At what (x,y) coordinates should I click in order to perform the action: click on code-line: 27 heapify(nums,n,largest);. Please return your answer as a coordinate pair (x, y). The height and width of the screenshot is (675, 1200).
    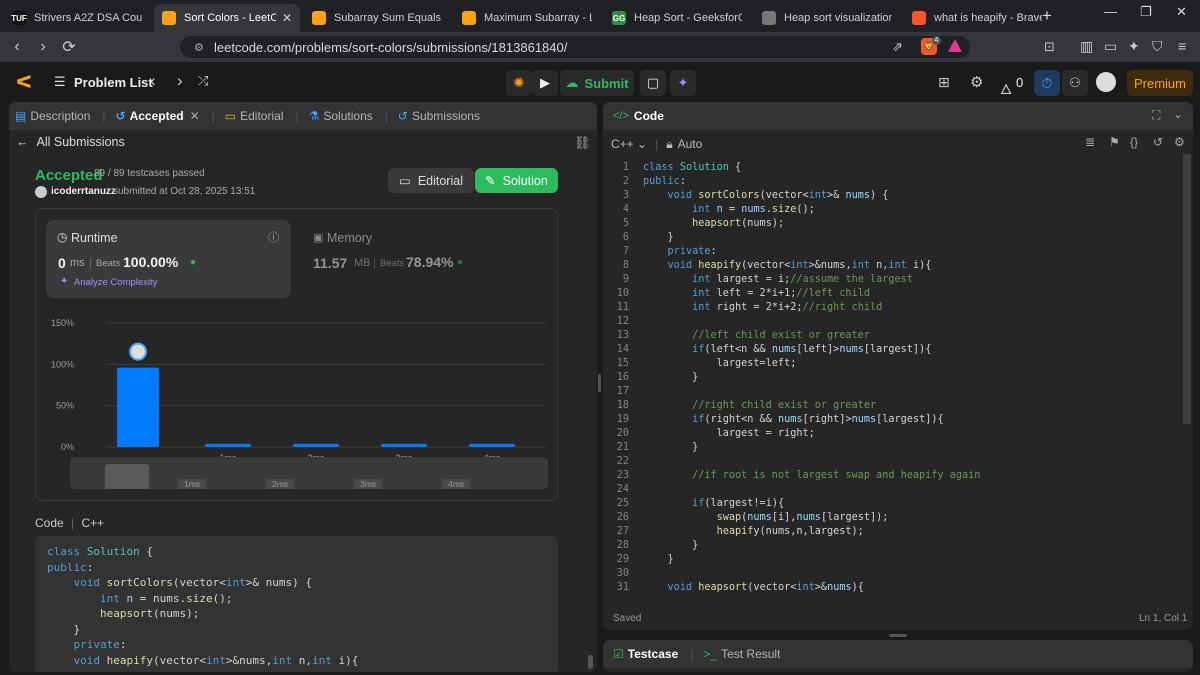
    Looking at the image, I should click on (893, 532).